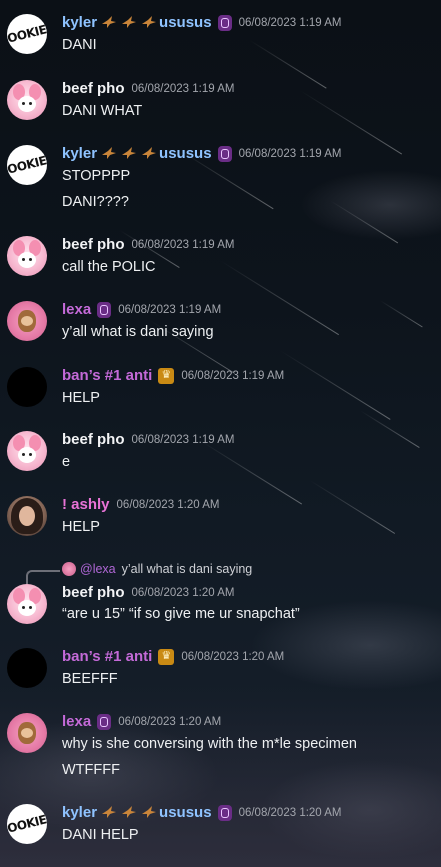 The width and height of the screenshot is (441, 867). Describe the element at coordinates (90, 679) in the screenshot. I see `message-text: BEEFFF` at that location.